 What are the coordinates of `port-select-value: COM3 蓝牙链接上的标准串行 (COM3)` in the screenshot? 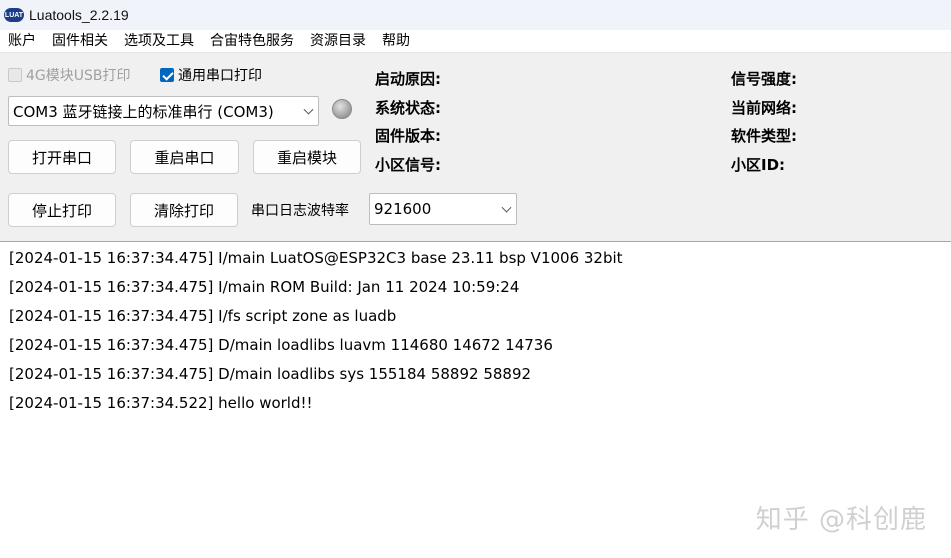 It's located at (143, 111).